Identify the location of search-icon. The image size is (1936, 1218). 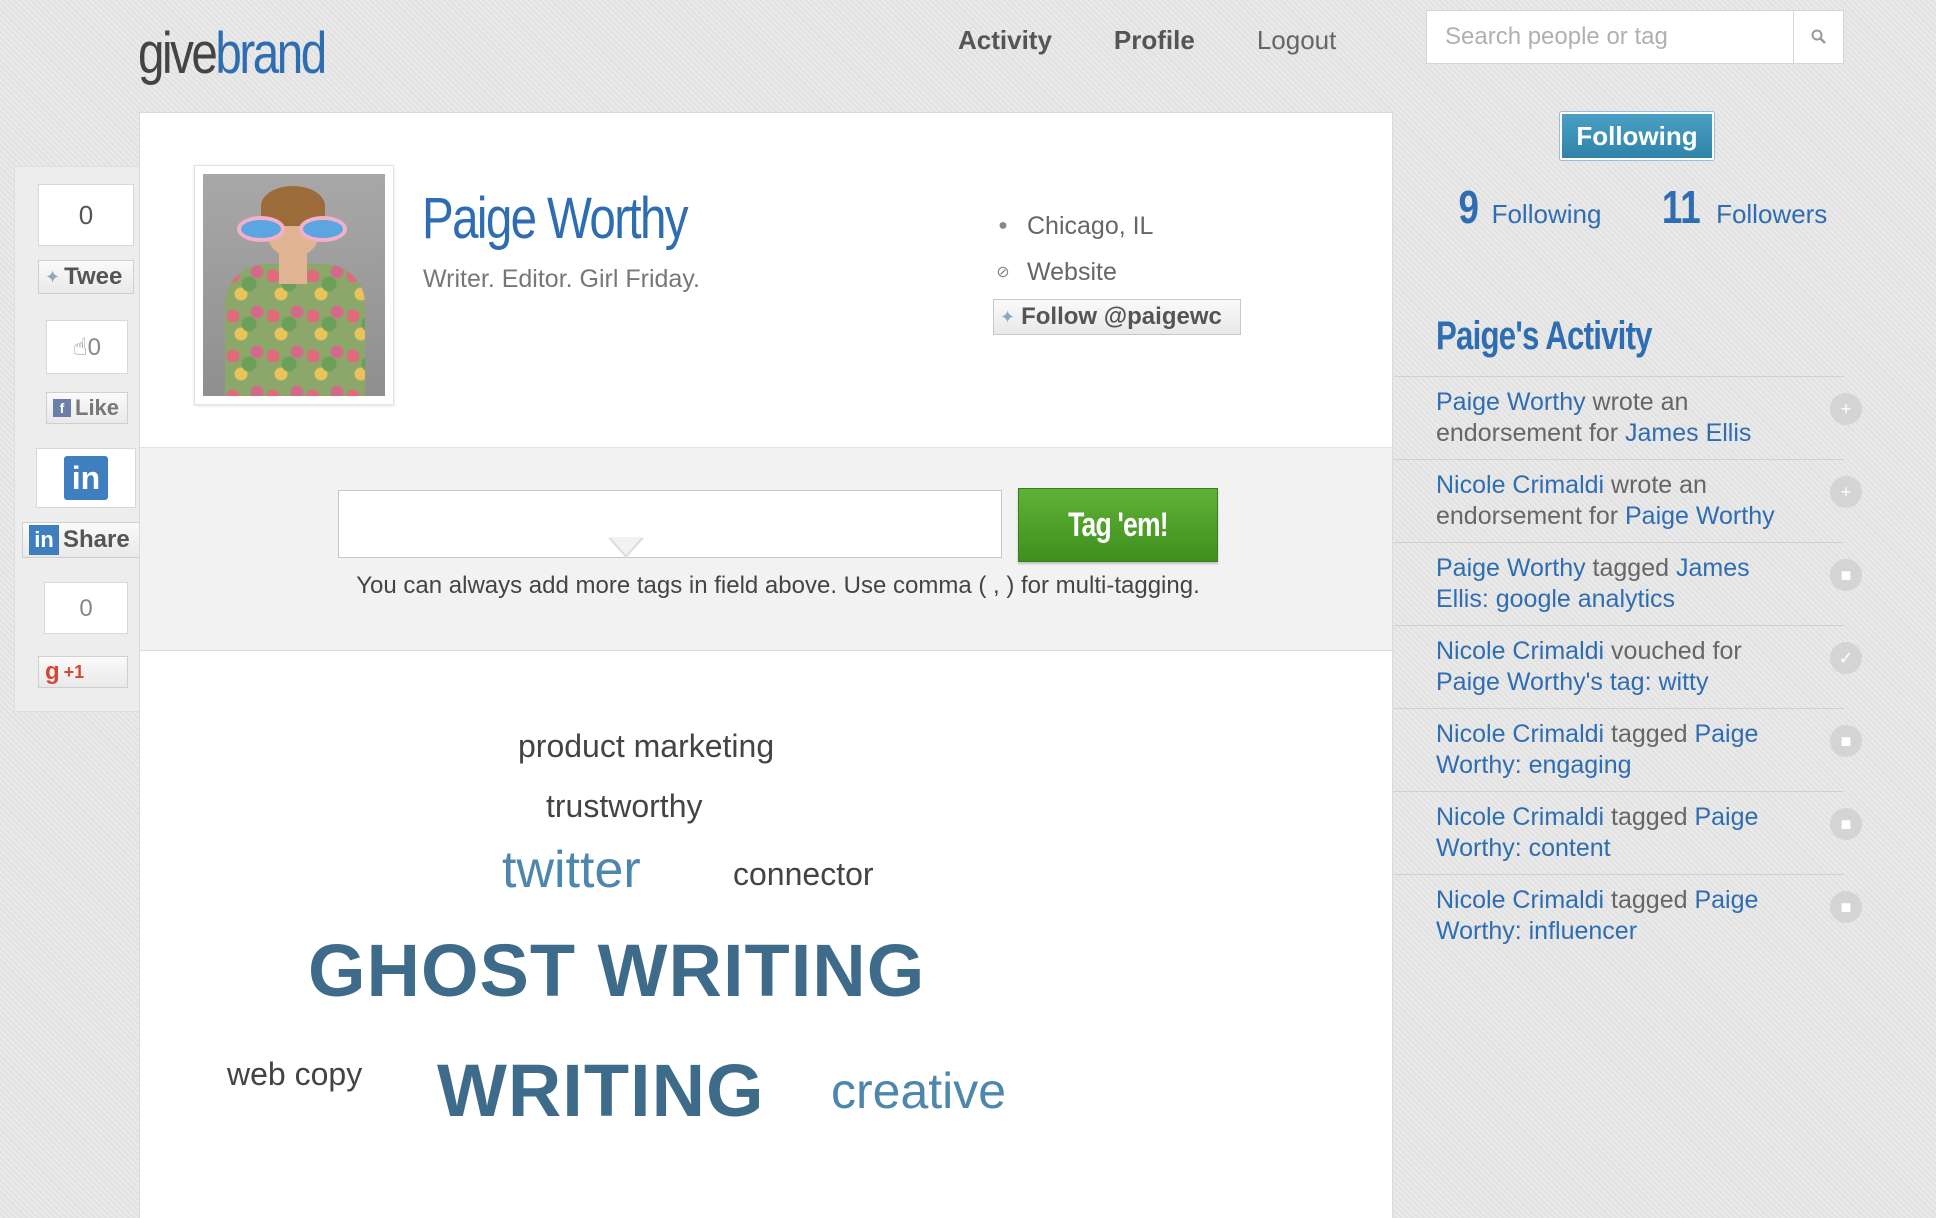
(1818, 36).